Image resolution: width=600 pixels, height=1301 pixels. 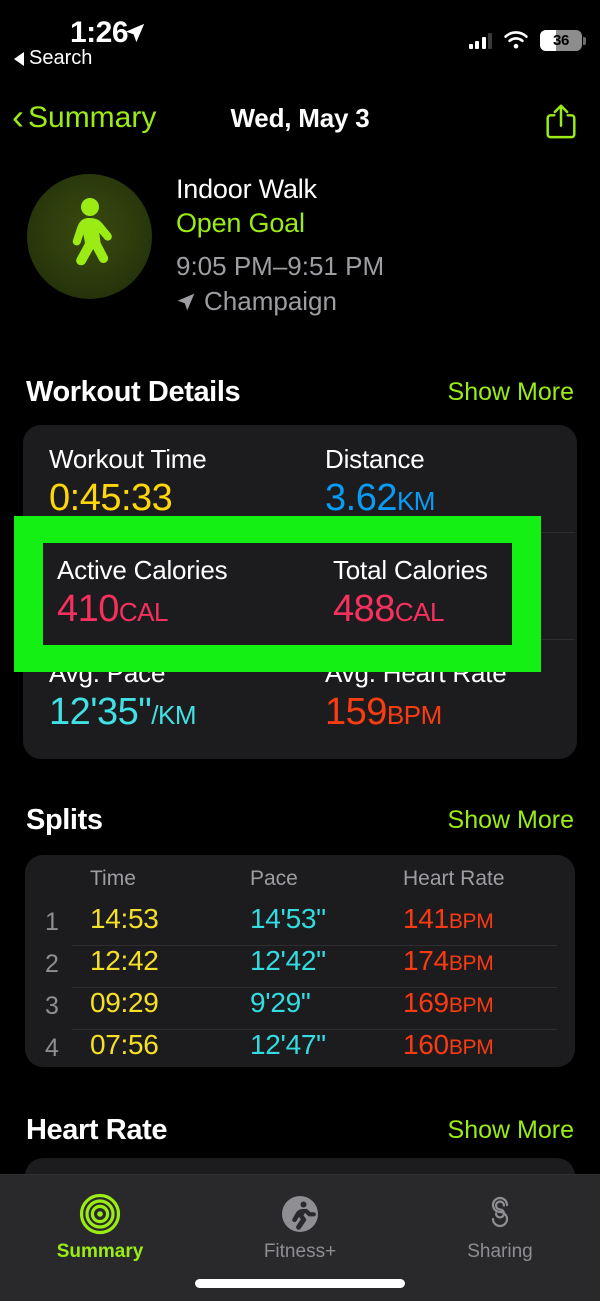 I want to click on heart-rate-header: Heart Rate Show More, so click(x=300, y=1130).